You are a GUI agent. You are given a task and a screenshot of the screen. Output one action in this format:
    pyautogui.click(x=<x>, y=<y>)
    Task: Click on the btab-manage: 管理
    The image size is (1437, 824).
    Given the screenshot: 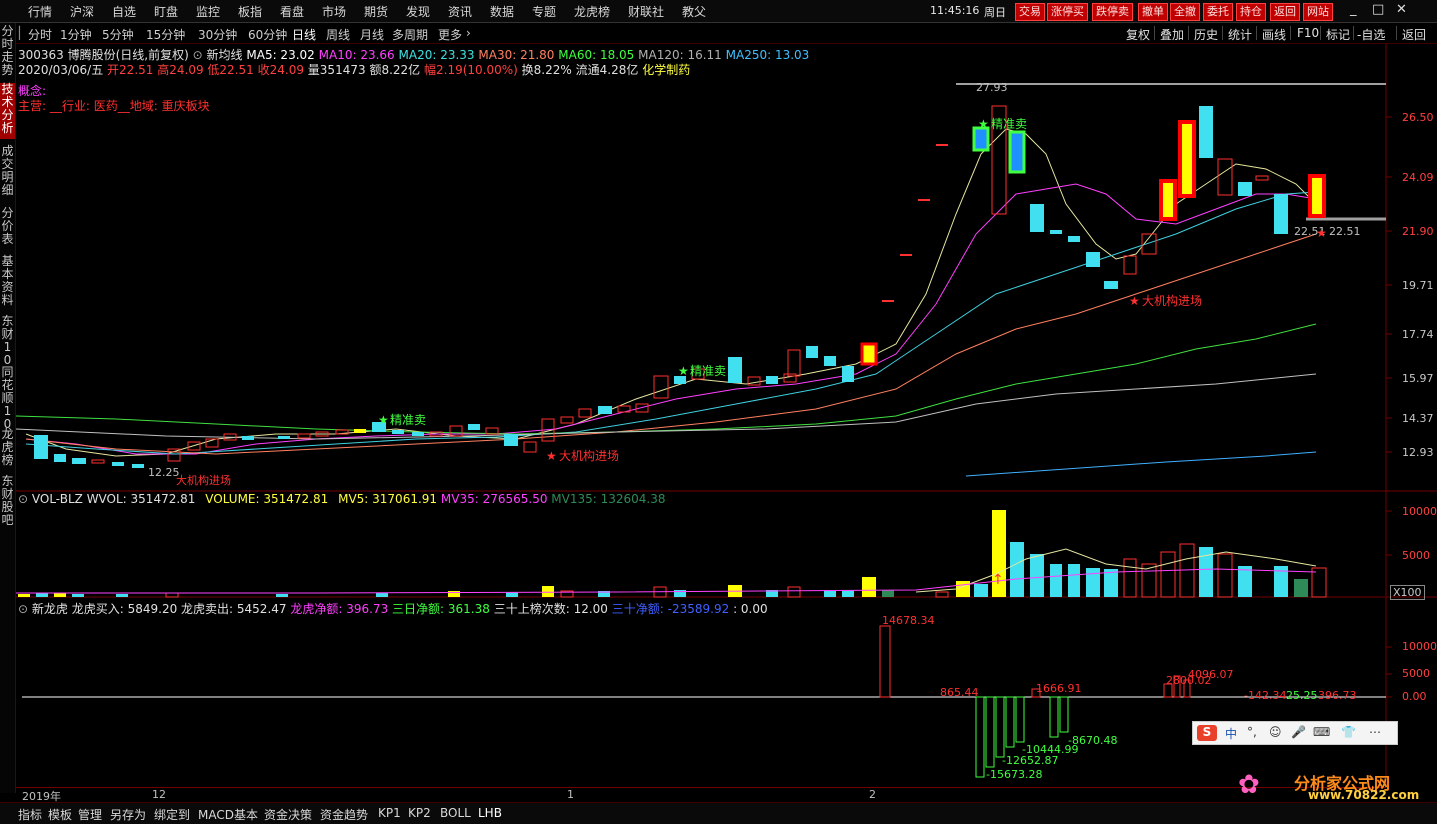 What is the action you would take?
    pyautogui.click(x=90, y=814)
    